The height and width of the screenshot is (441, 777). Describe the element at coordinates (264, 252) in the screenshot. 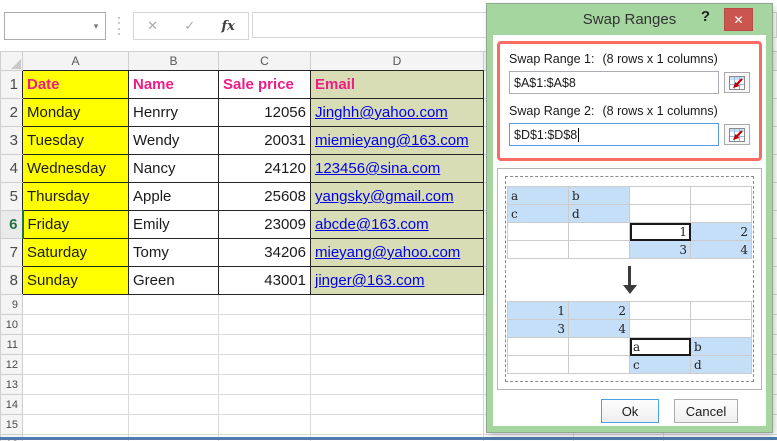

I see `cell-c7: 34206` at that location.